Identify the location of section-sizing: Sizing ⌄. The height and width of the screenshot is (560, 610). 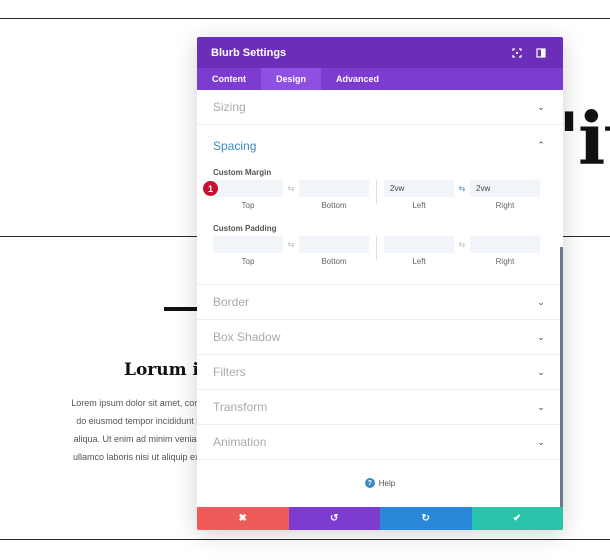
(380, 107).